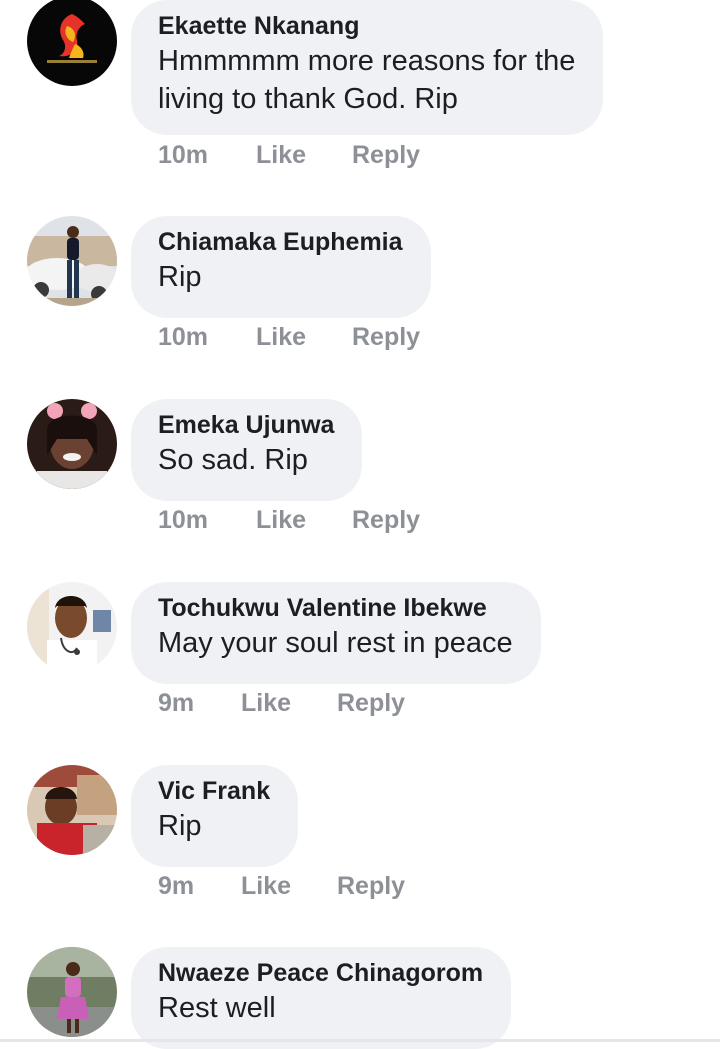  Describe the element at coordinates (246, 425) in the screenshot. I see `comment-author: Emeka Ujunwa` at that location.